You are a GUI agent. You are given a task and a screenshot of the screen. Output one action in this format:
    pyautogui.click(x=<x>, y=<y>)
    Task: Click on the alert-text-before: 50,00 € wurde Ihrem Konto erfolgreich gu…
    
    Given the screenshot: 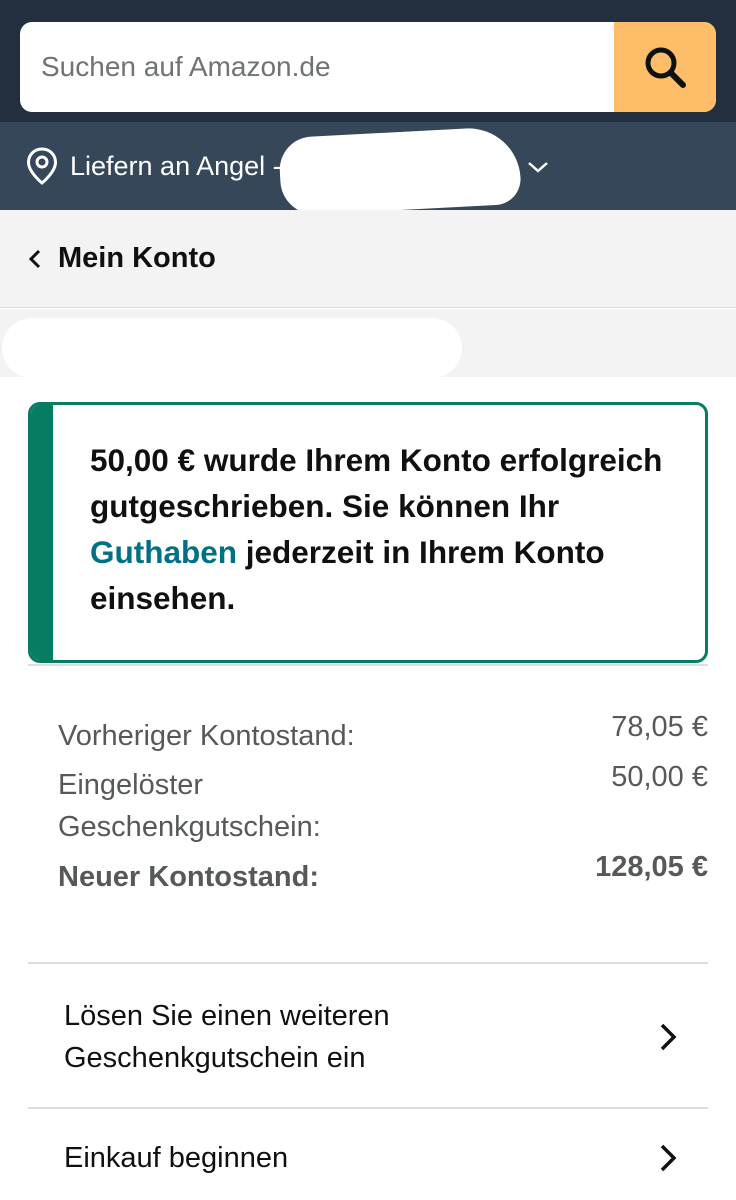 What is the action you would take?
    pyautogui.click(x=376, y=483)
    